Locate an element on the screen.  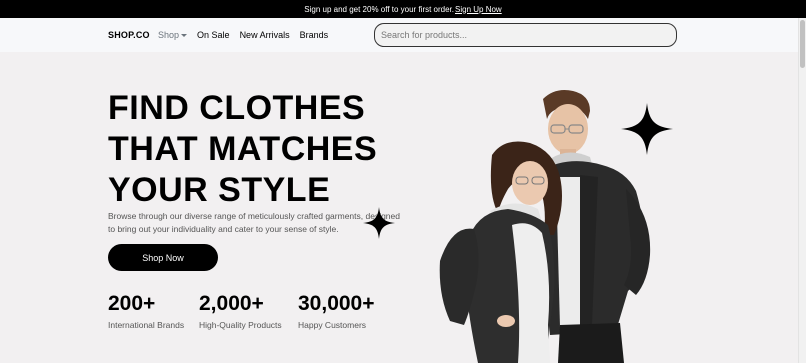
search-input is located at coordinates (525, 35).